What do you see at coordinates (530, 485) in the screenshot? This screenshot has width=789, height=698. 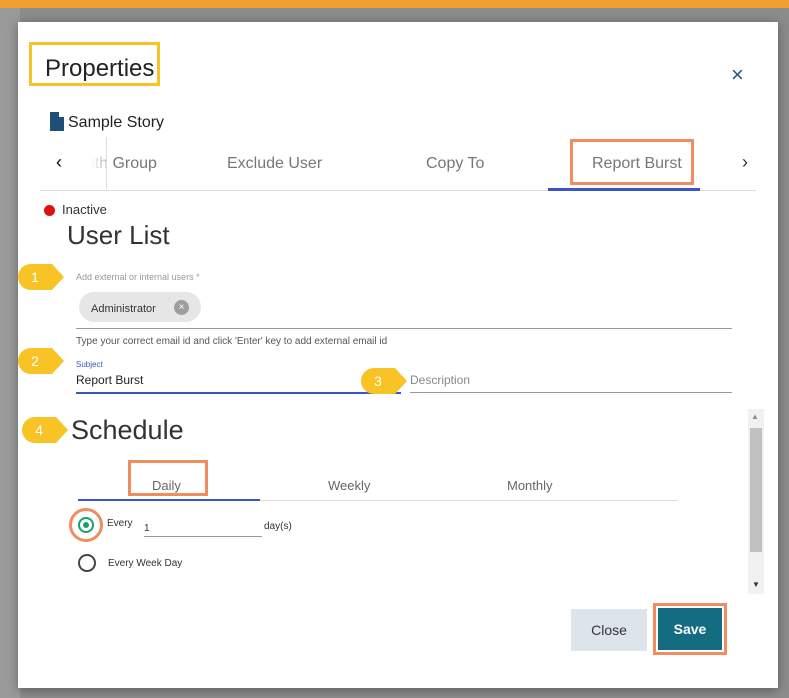 I see `tab-monthly: Monthly` at bounding box center [530, 485].